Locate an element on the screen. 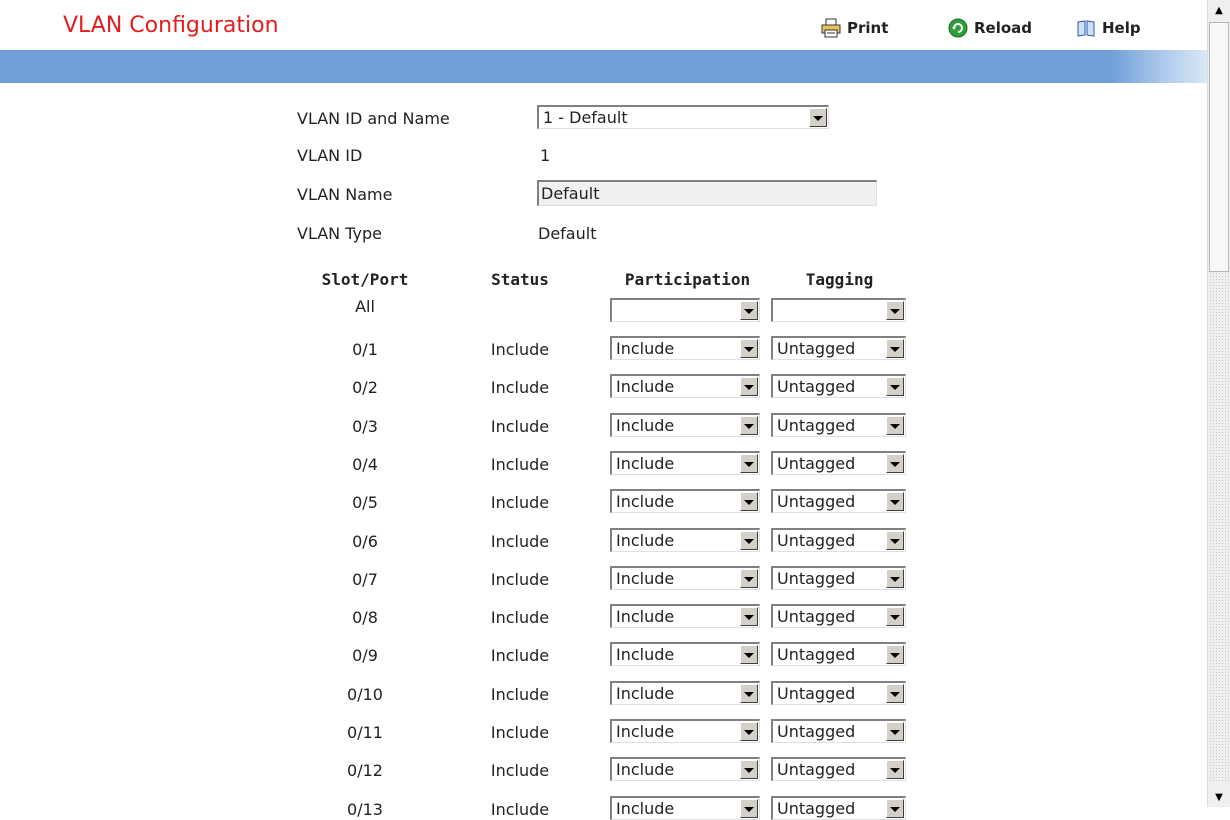 This screenshot has height=820, width=1230. all-participation-select is located at coordinates (685, 310).